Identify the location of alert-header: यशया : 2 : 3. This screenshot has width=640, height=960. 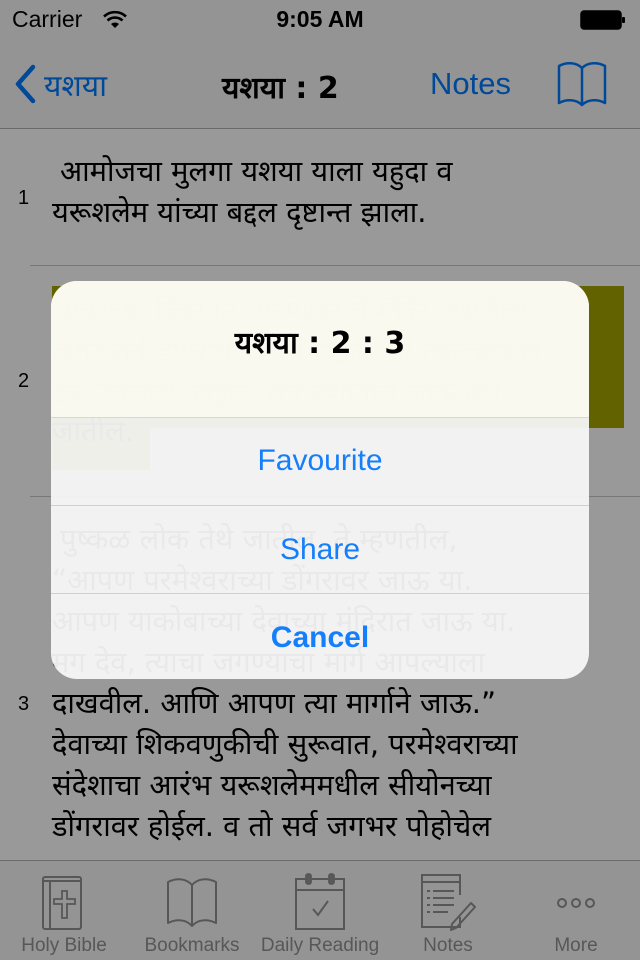
(320, 349).